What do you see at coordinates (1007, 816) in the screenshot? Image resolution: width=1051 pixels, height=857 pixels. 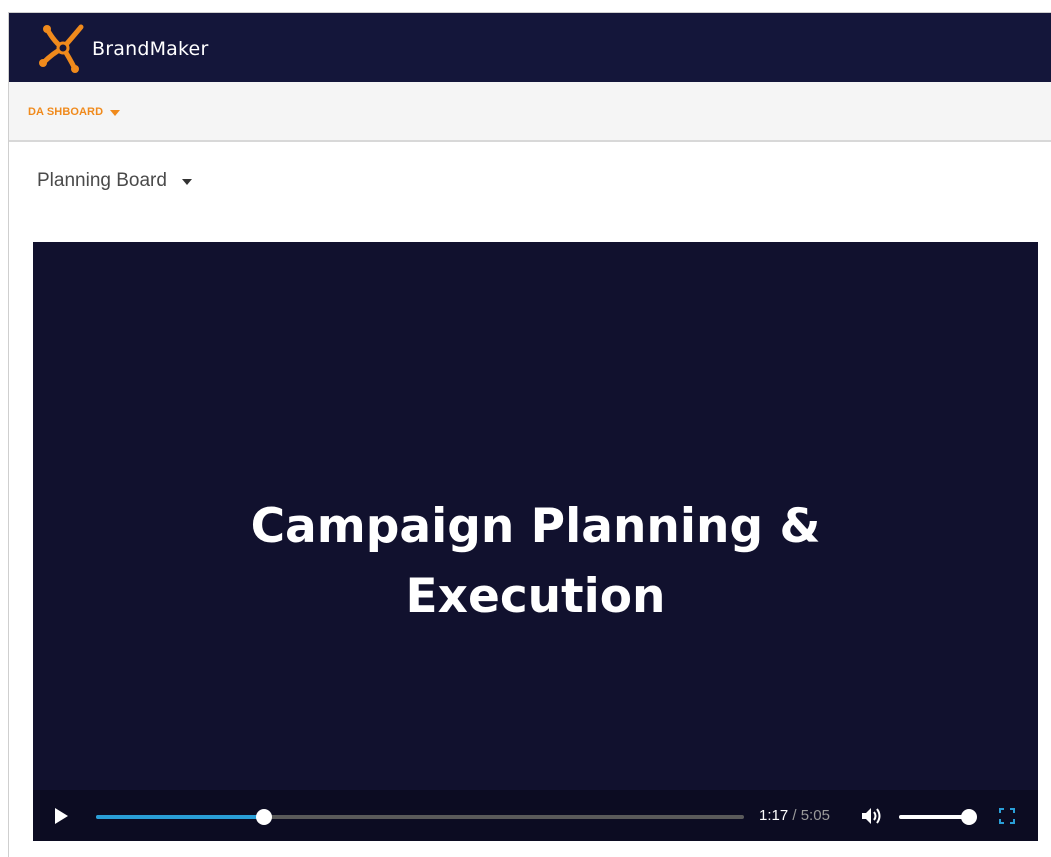 I see `fullscreen-icon` at bounding box center [1007, 816].